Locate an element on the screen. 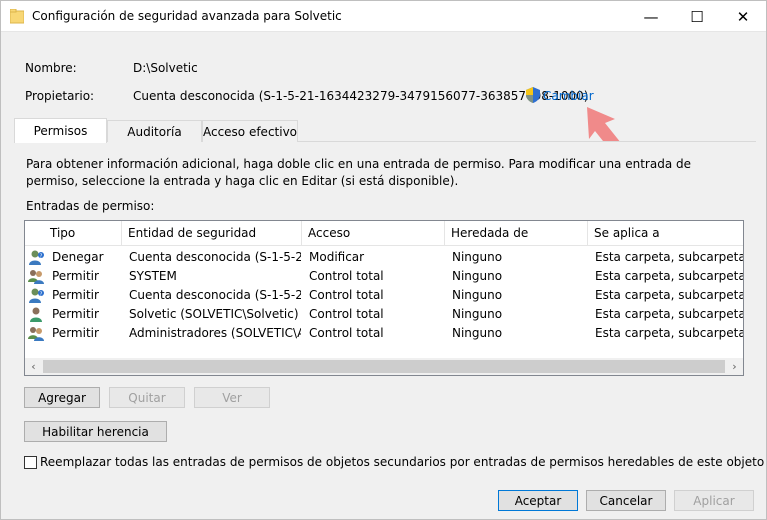 The height and width of the screenshot is (520, 767). folder-icon is located at coordinates (17, 16).